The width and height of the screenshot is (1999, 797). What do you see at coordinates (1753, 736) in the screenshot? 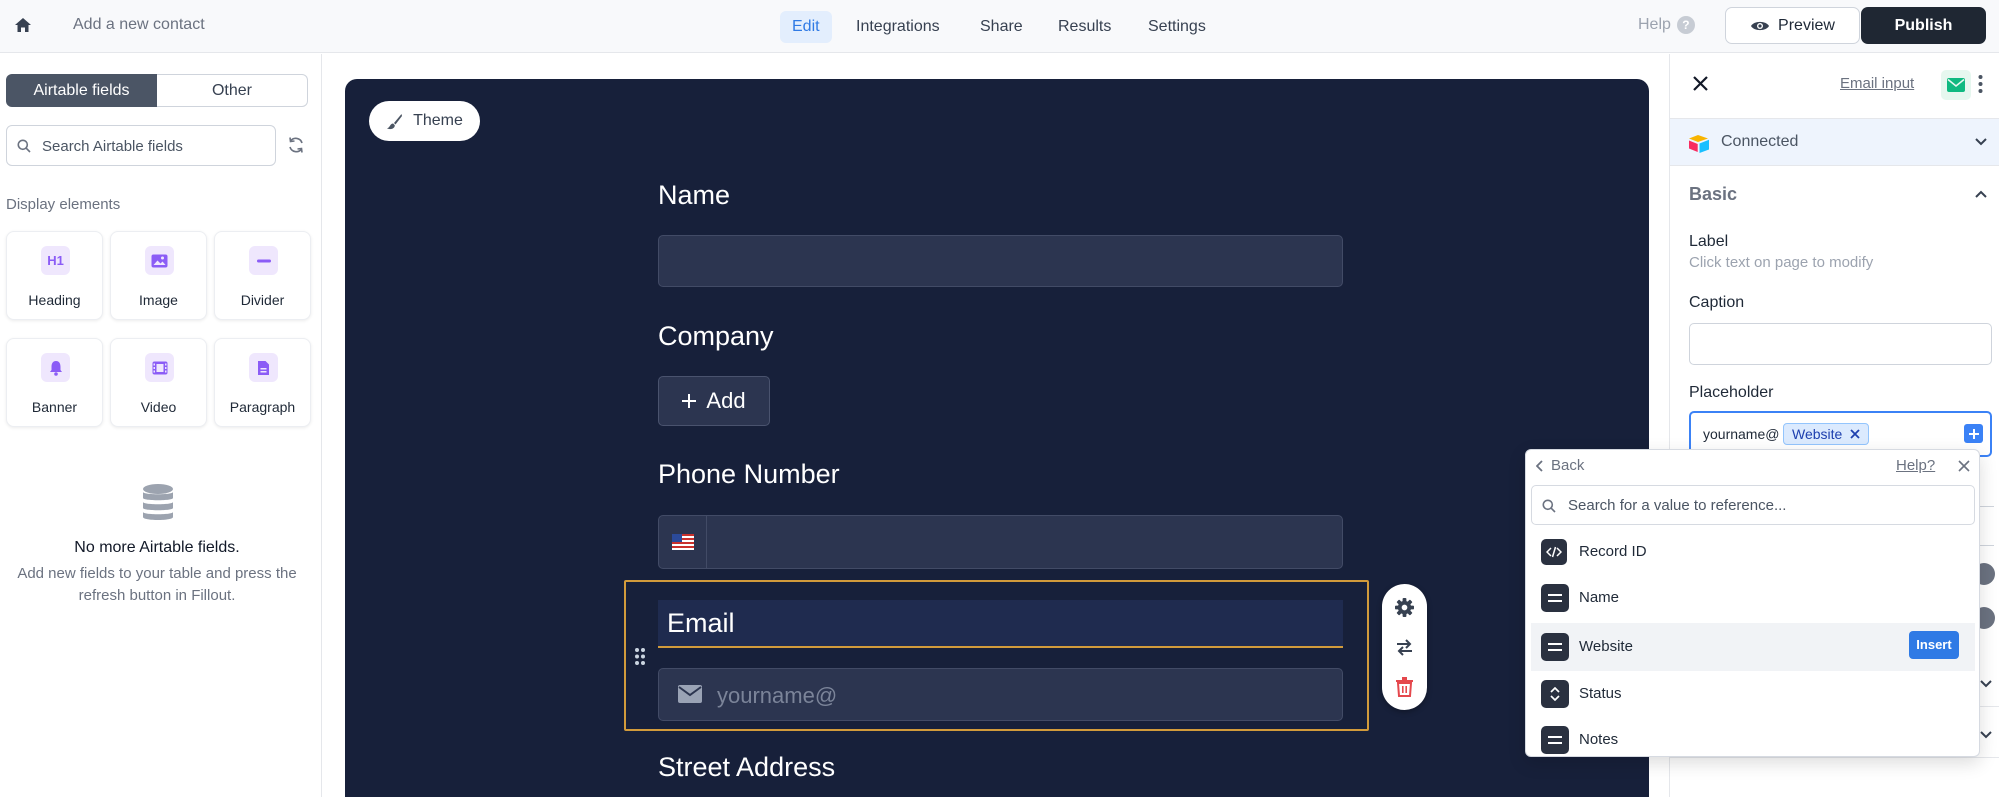
I see `reference-item-notes: Notes` at bounding box center [1753, 736].